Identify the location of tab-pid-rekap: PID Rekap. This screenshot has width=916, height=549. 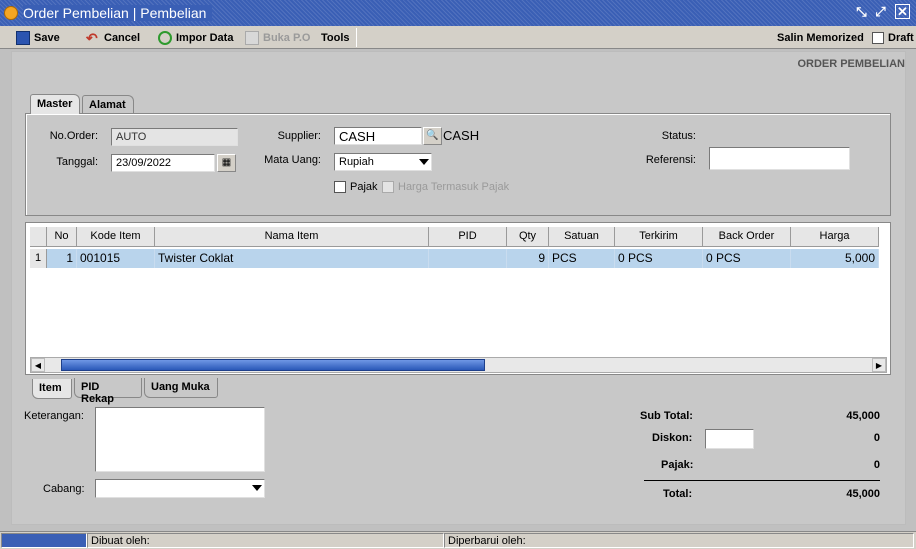
(108, 391).